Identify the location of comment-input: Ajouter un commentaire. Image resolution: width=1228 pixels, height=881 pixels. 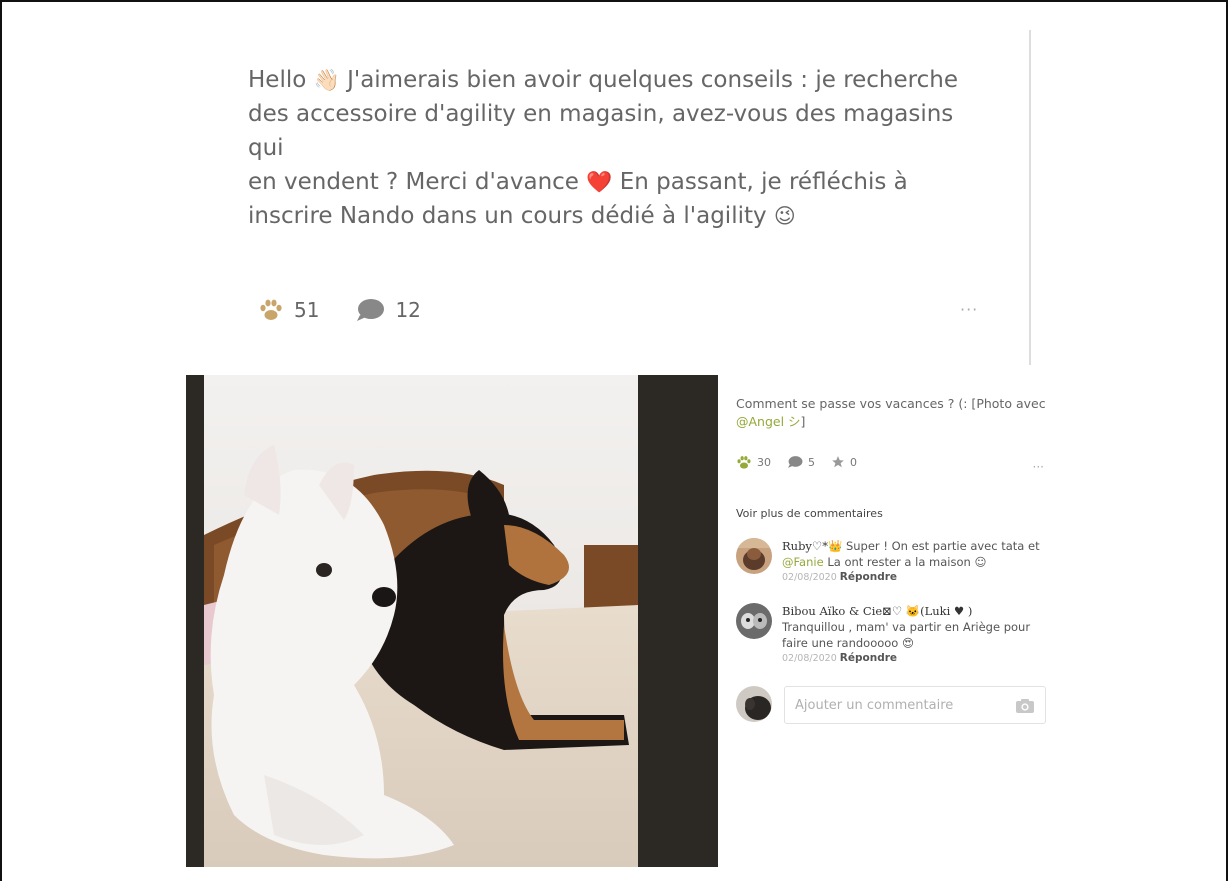
(915, 705).